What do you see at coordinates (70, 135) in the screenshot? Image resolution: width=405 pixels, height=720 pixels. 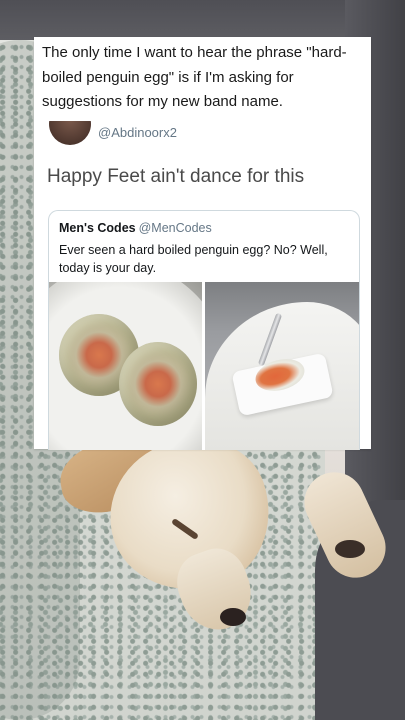 I see `avatar` at bounding box center [70, 135].